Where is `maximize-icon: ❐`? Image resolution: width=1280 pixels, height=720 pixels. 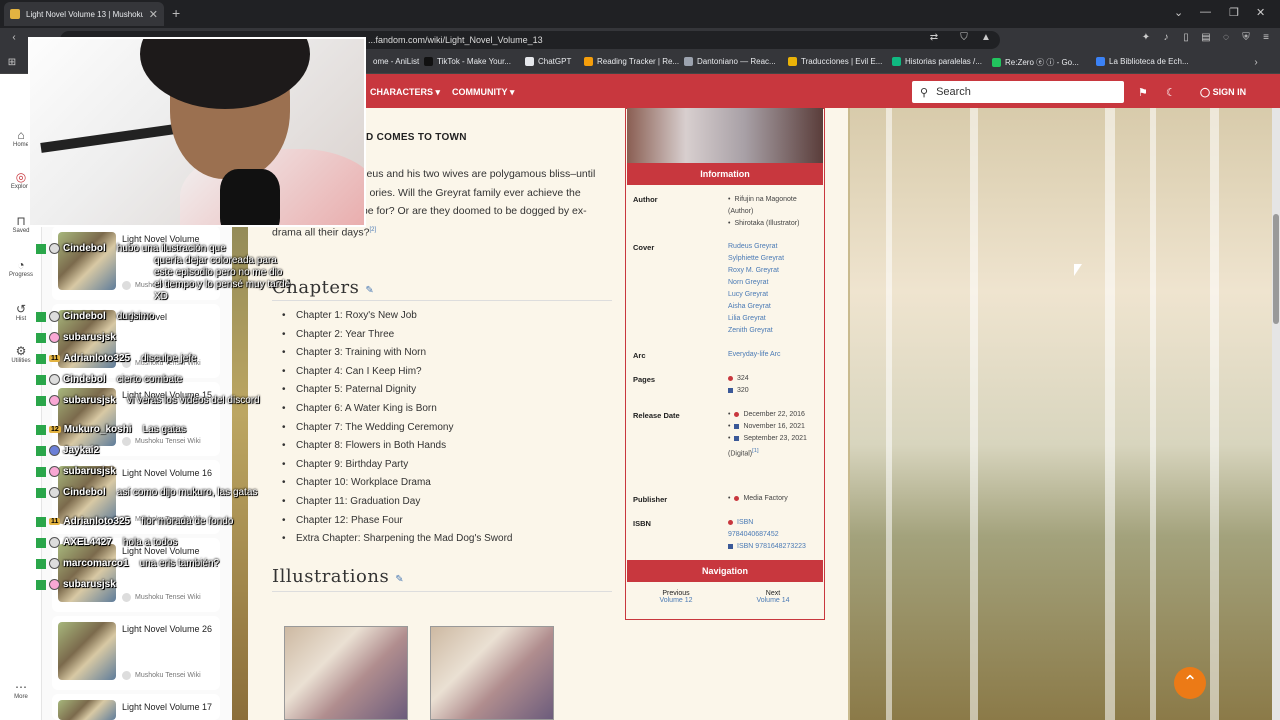 maximize-icon: ❐ is located at coordinates (1234, 12).